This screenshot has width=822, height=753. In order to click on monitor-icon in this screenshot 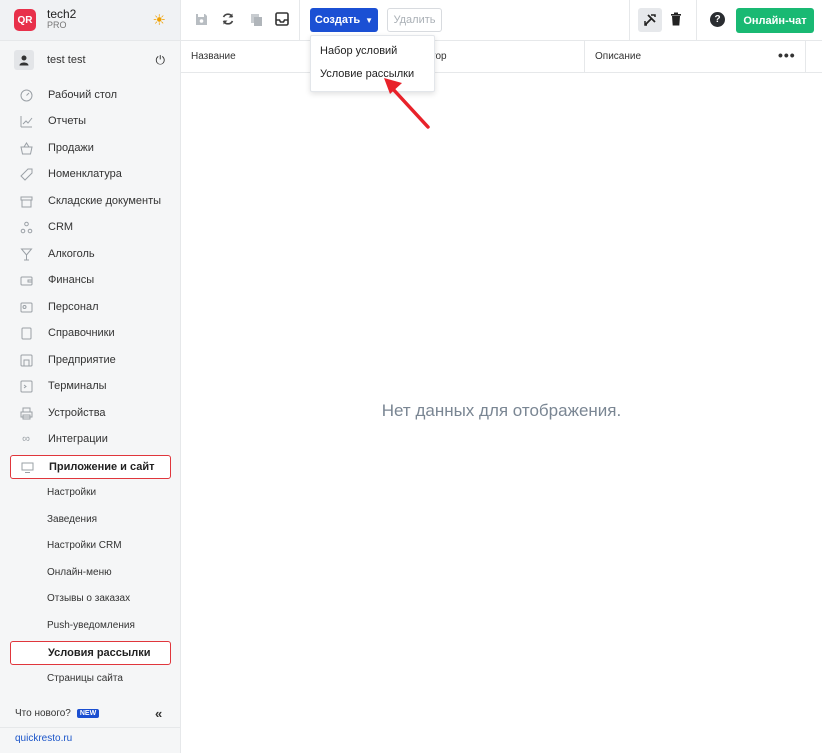, I will do `click(27, 467)`.